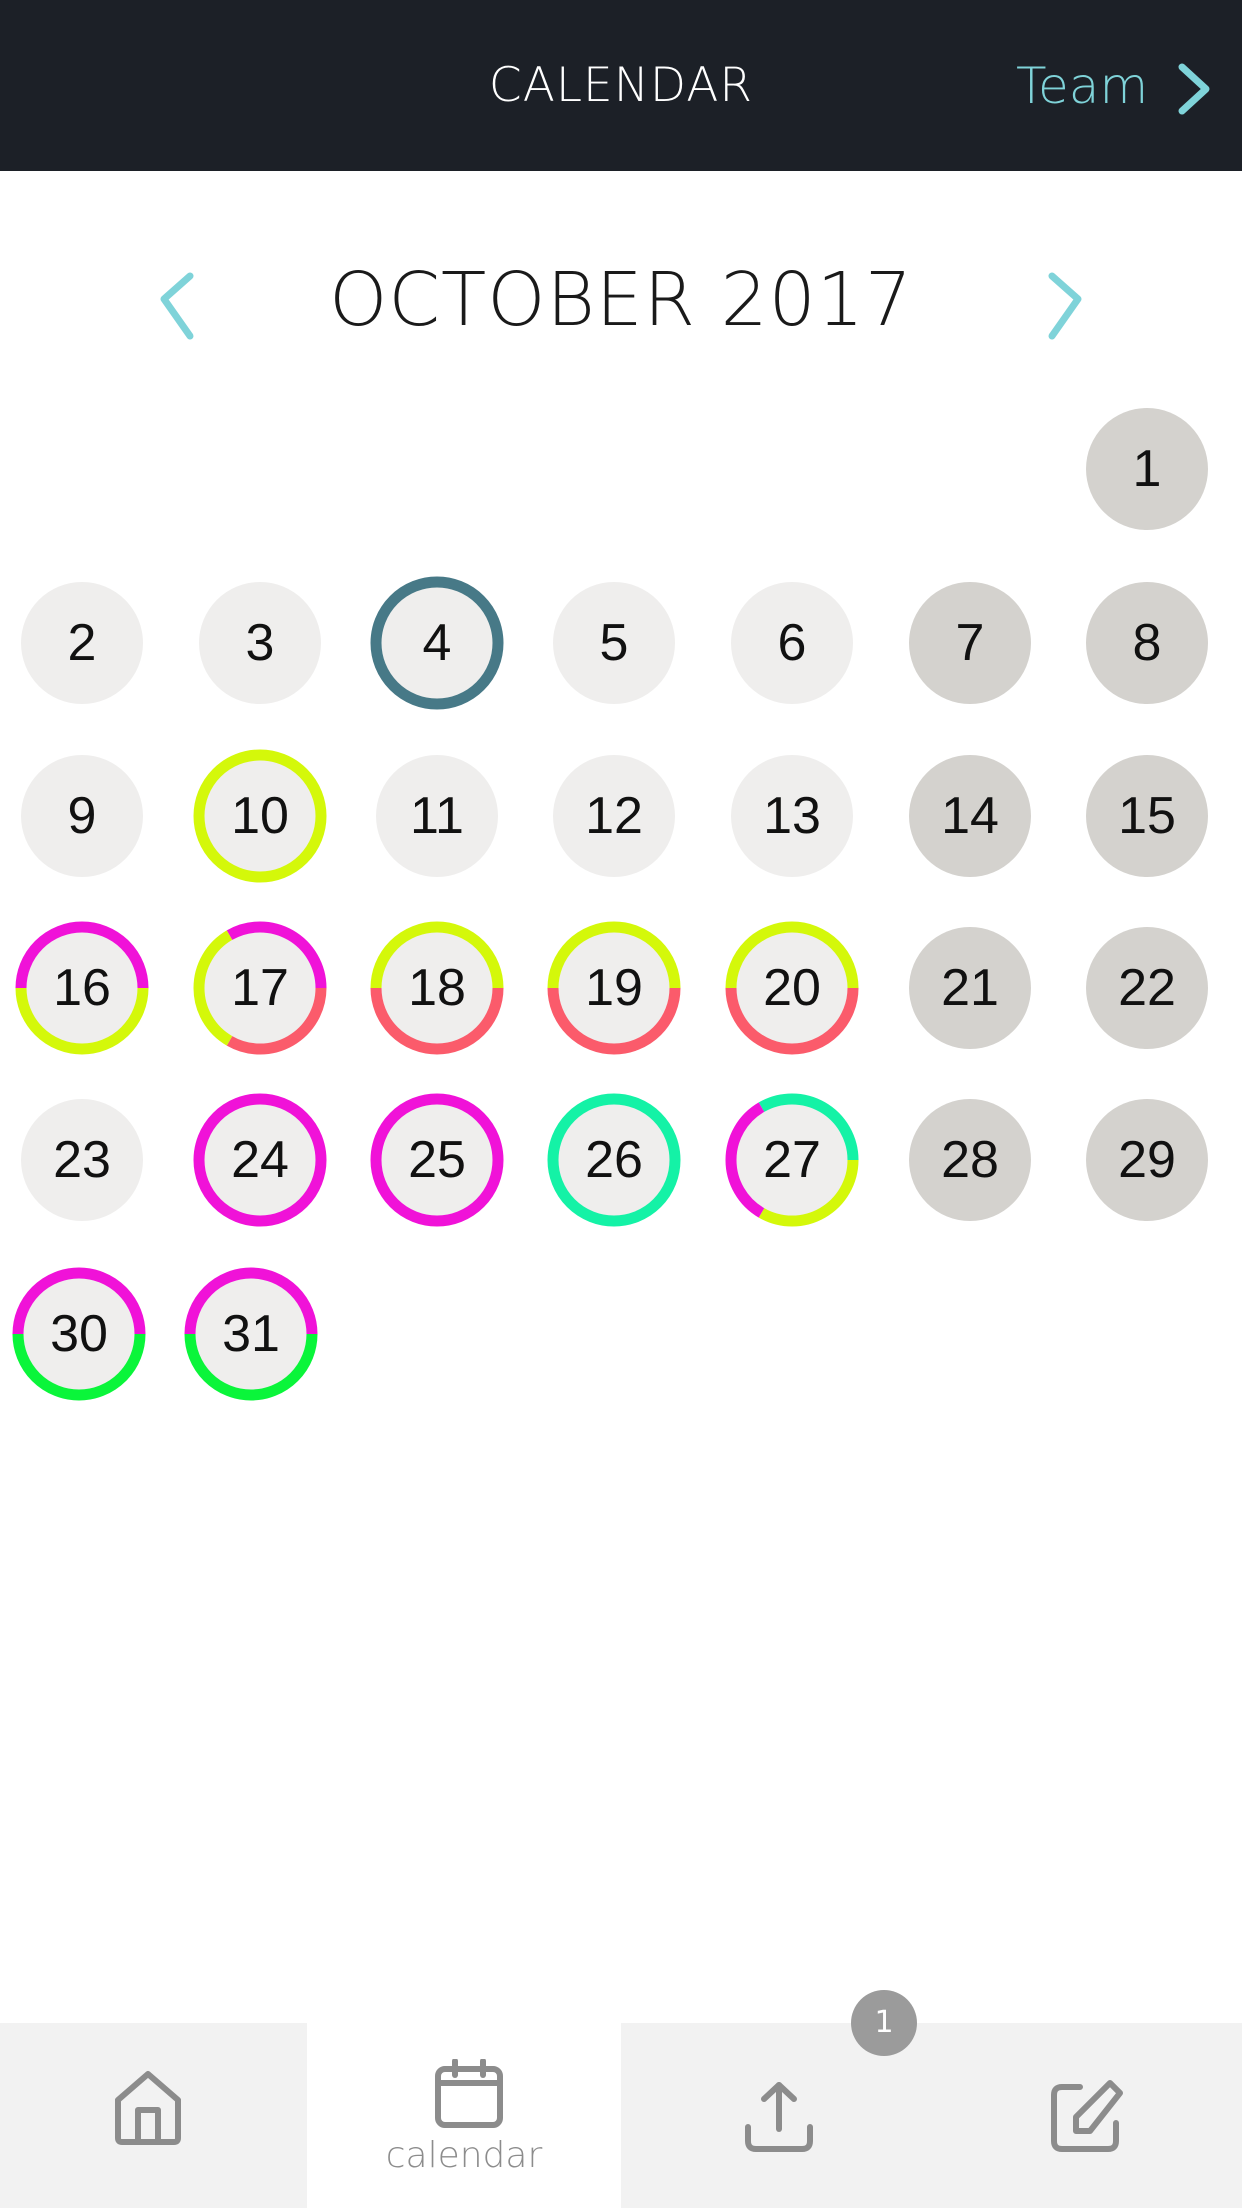  I want to click on day-number: 5, so click(614, 643).